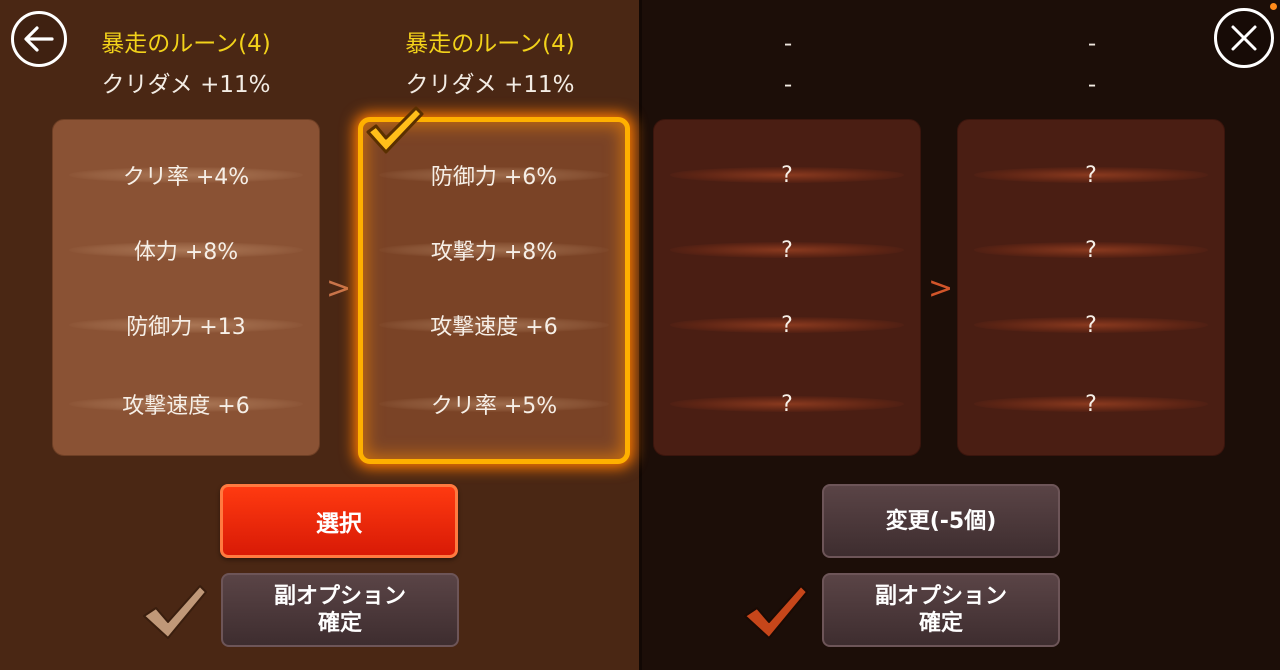 The width and height of the screenshot is (1280, 670). What do you see at coordinates (1092, 85) in the screenshot?
I see `rune-main-stat-4: -` at bounding box center [1092, 85].